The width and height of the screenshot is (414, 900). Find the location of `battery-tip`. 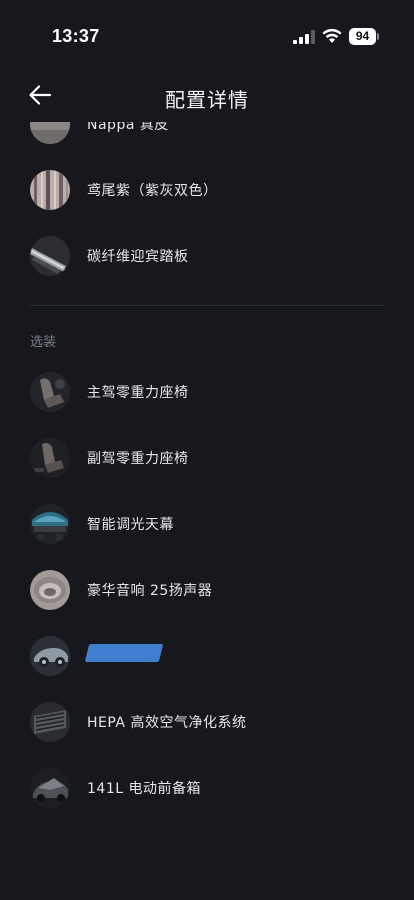

battery-tip is located at coordinates (378, 36).